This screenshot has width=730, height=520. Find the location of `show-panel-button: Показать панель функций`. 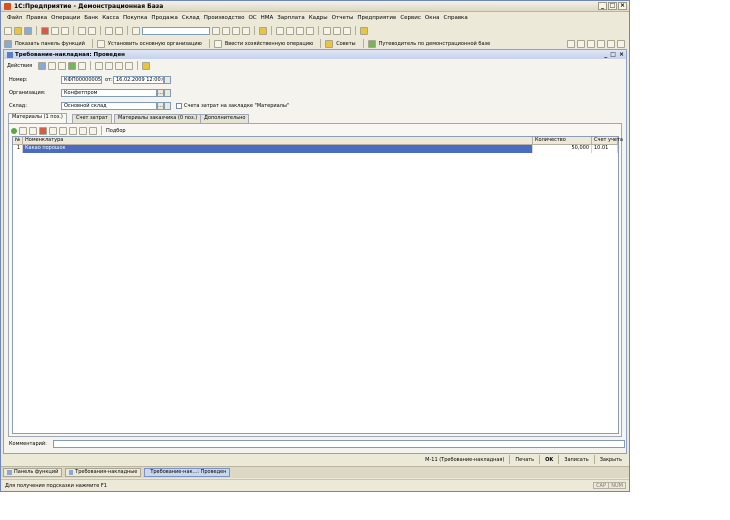

show-panel-button: Показать панель функций is located at coordinates (44, 43).